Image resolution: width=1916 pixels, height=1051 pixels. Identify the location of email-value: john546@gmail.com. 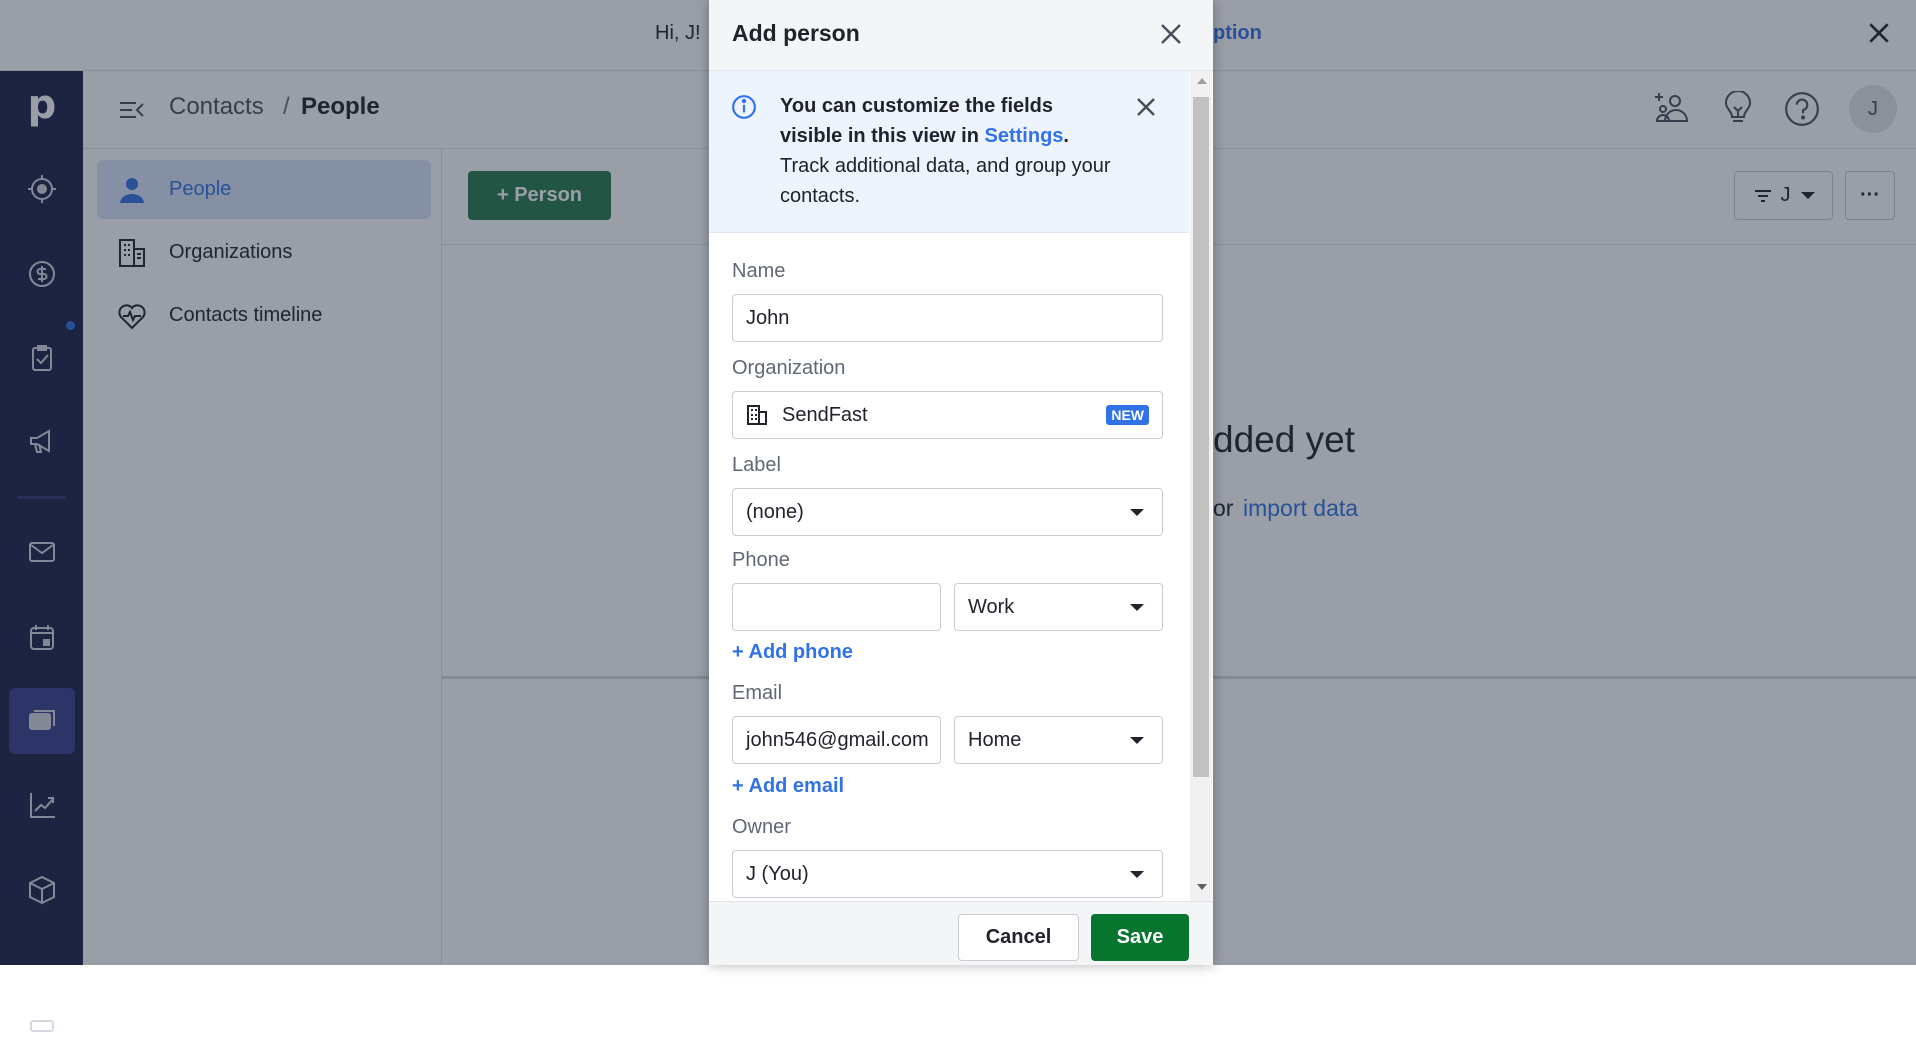
(837, 739).